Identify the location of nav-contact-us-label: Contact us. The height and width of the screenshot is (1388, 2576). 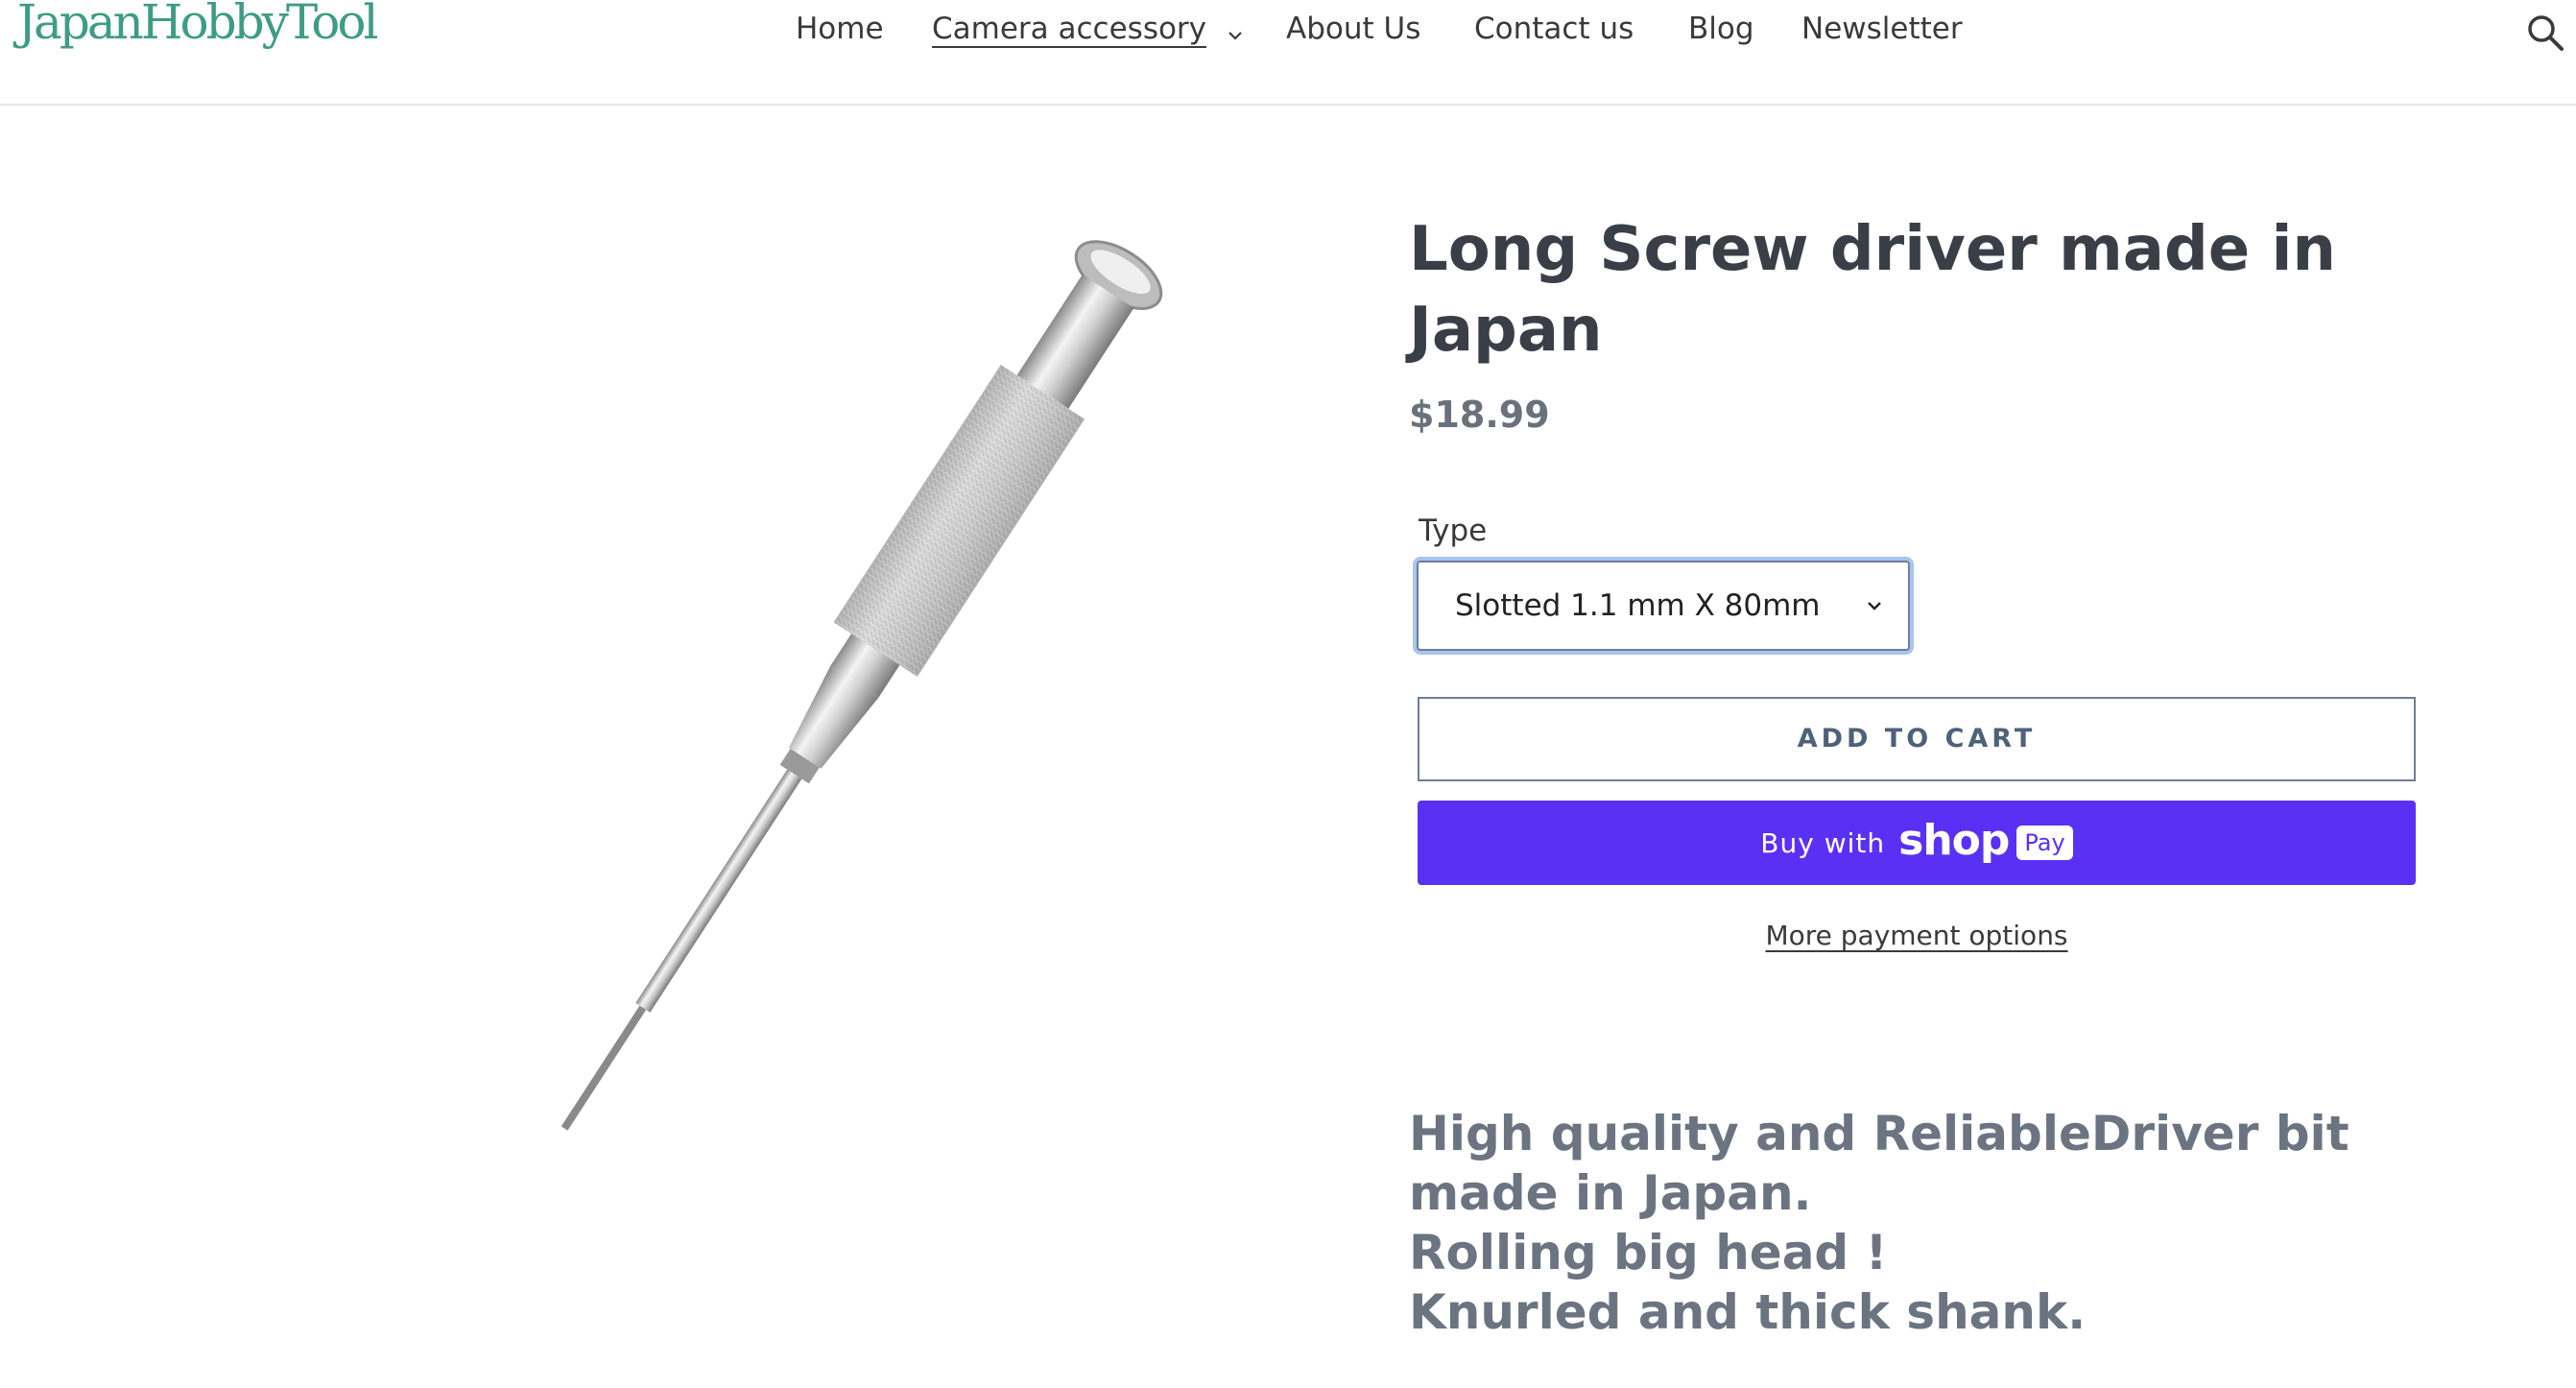
(1554, 29).